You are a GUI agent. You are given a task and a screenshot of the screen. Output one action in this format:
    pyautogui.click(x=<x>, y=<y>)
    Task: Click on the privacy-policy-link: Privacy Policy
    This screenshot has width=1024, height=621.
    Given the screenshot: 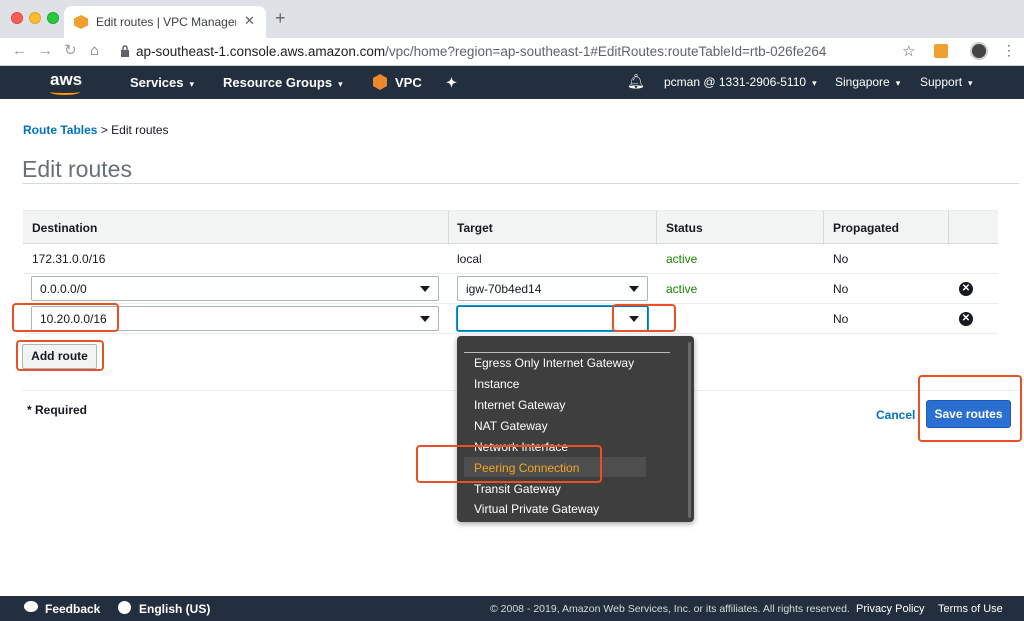 What is the action you would take?
    pyautogui.click(x=890, y=609)
    